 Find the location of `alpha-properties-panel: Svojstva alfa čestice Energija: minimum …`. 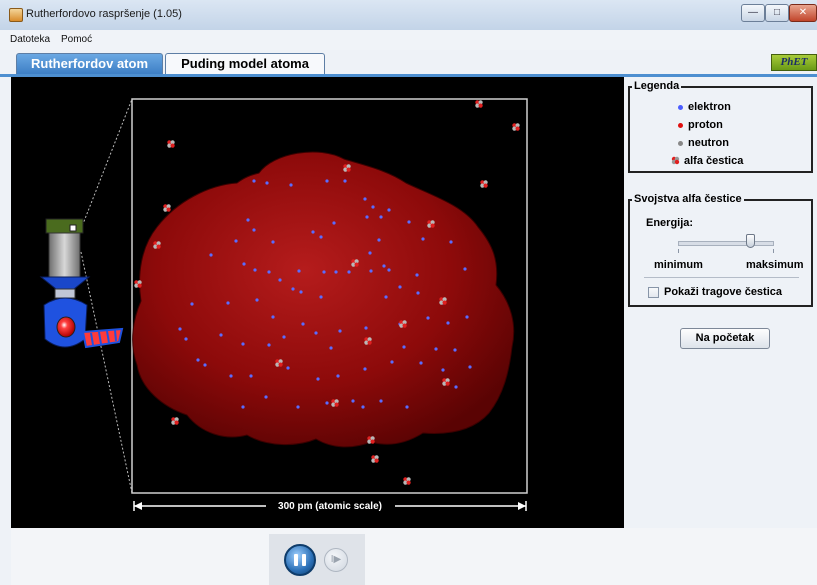

alpha-properties-panel: Svojstva alfa čestice Energija: minimum … is located at coordinates (720, 250).